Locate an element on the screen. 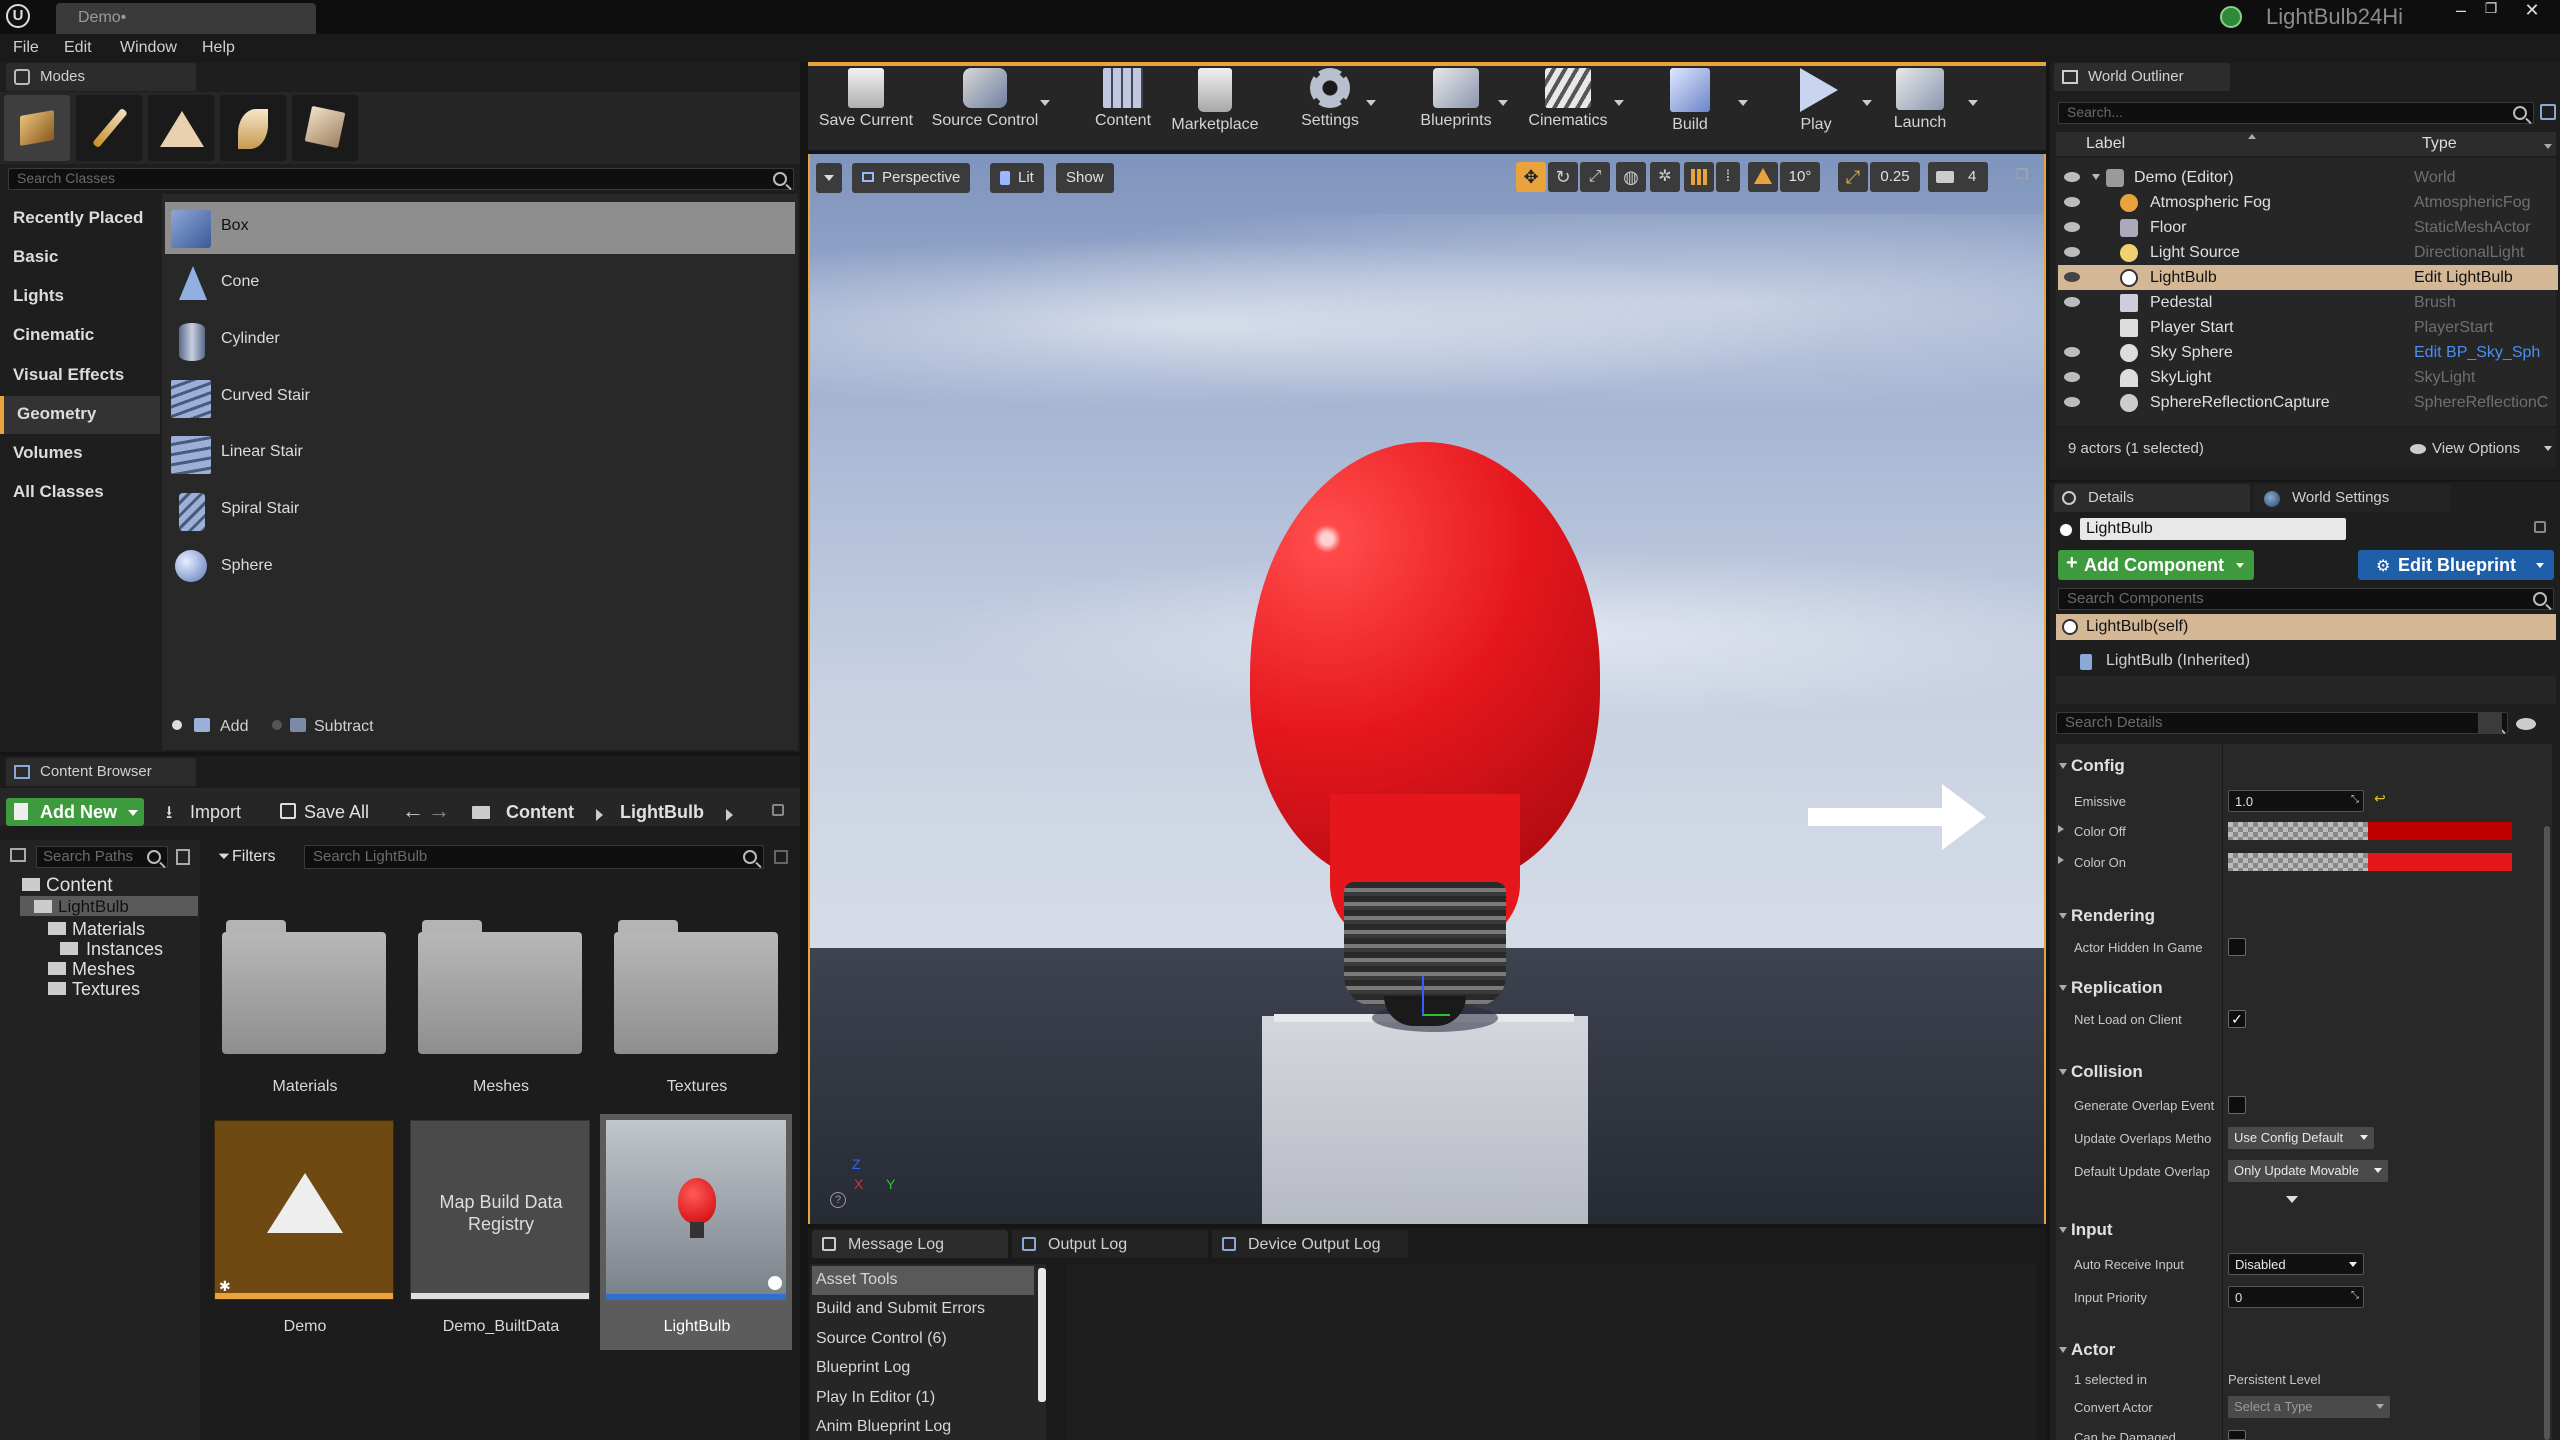 Image resolution: width=2560 pixels, height=1440 pixels. section-collision: Collision is located at coordinates (2305, 1071).